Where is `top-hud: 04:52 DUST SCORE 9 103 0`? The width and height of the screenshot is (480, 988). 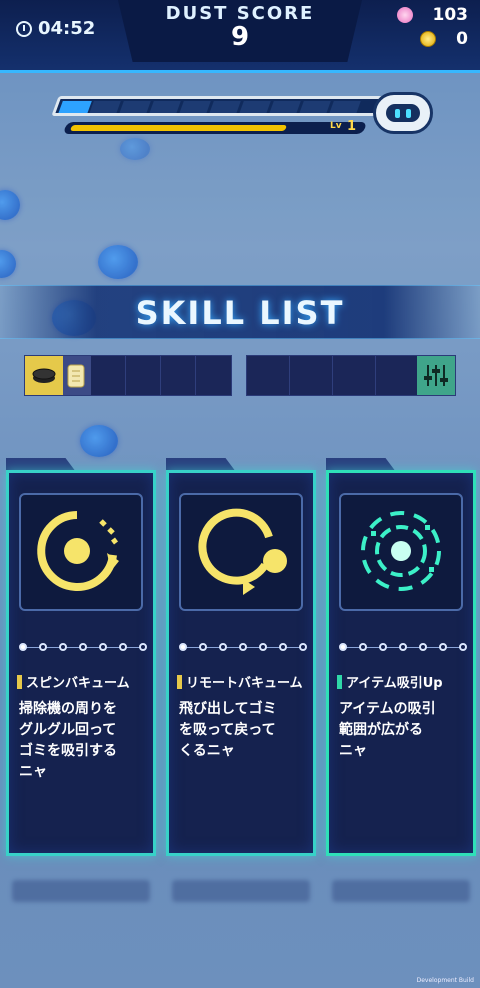 top-hud: 04:52 DUST SCORE 9 103 0 is located at coordinates (240, 36).